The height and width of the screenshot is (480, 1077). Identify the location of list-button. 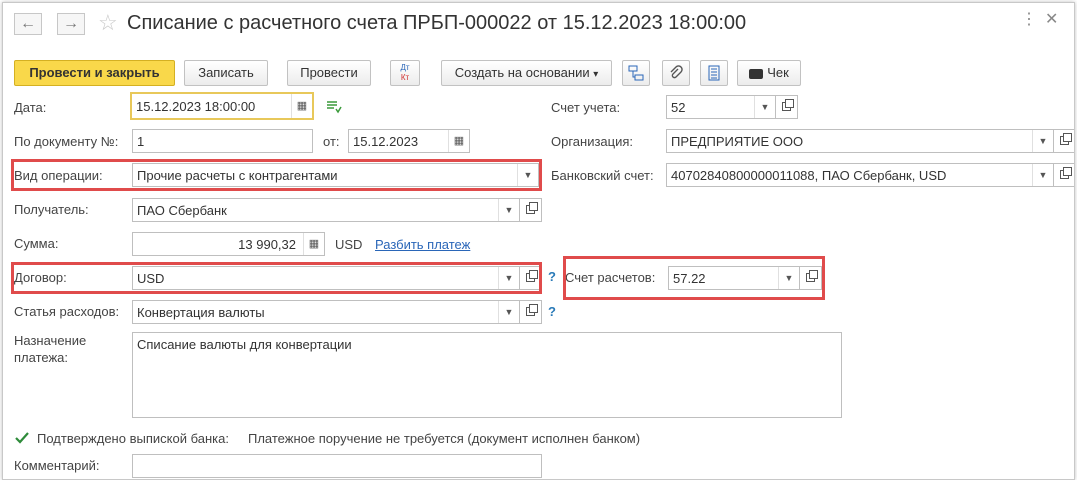
(714, 73).